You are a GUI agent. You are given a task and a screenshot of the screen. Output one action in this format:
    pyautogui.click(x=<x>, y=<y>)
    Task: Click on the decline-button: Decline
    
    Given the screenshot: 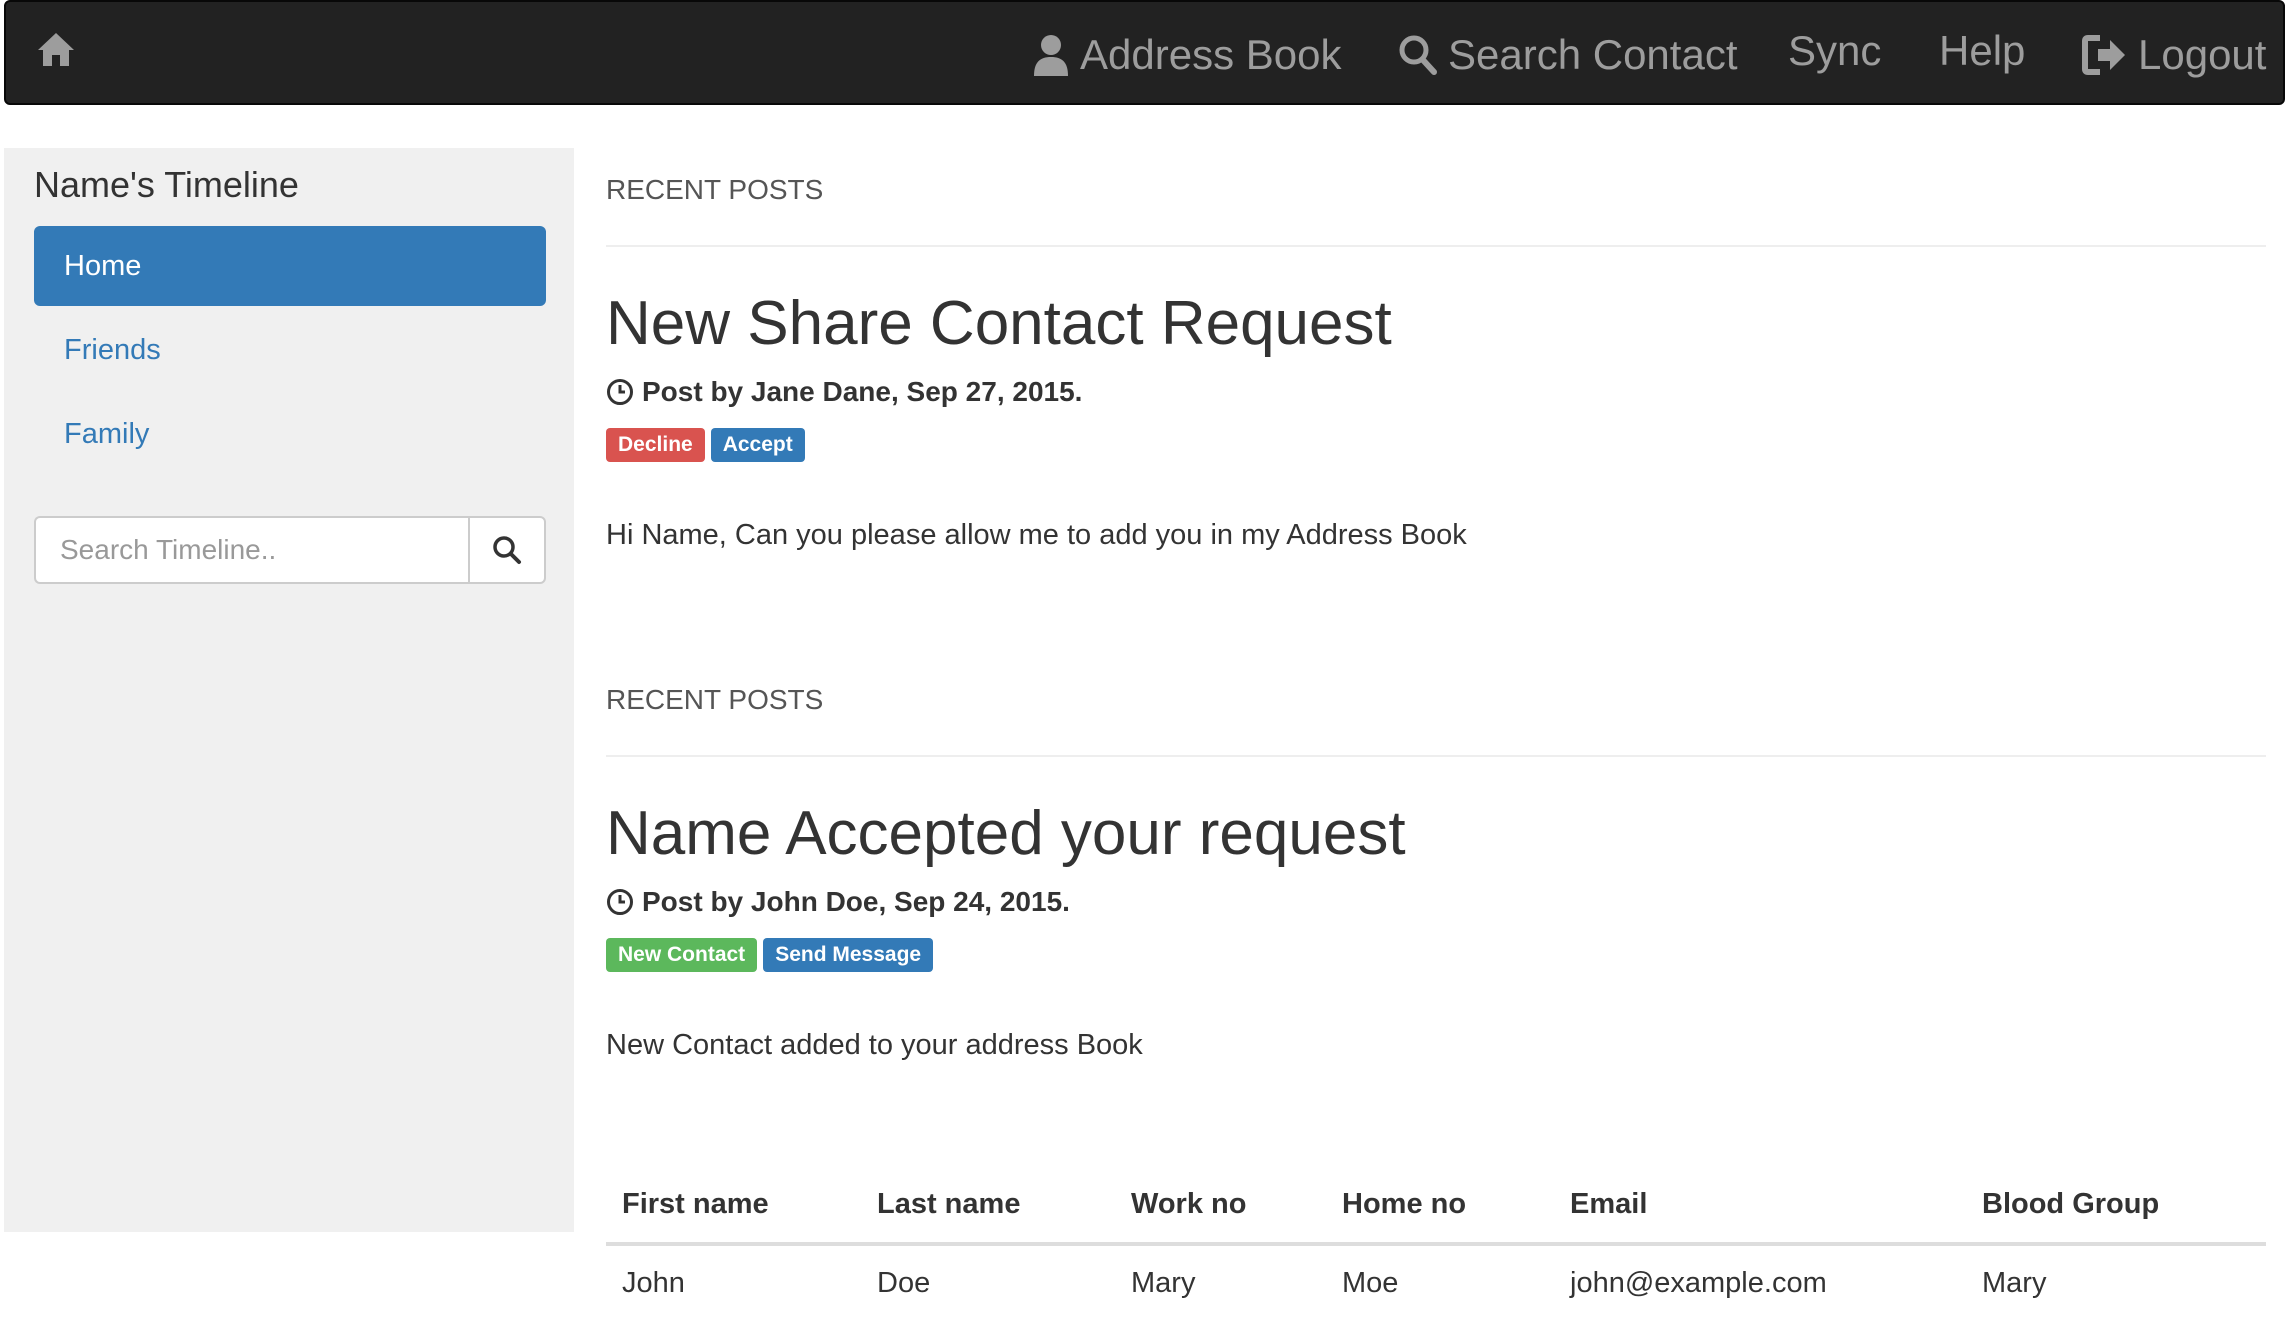 What is the action you would take?
    pyautogui.click(x=655, y=445)
    